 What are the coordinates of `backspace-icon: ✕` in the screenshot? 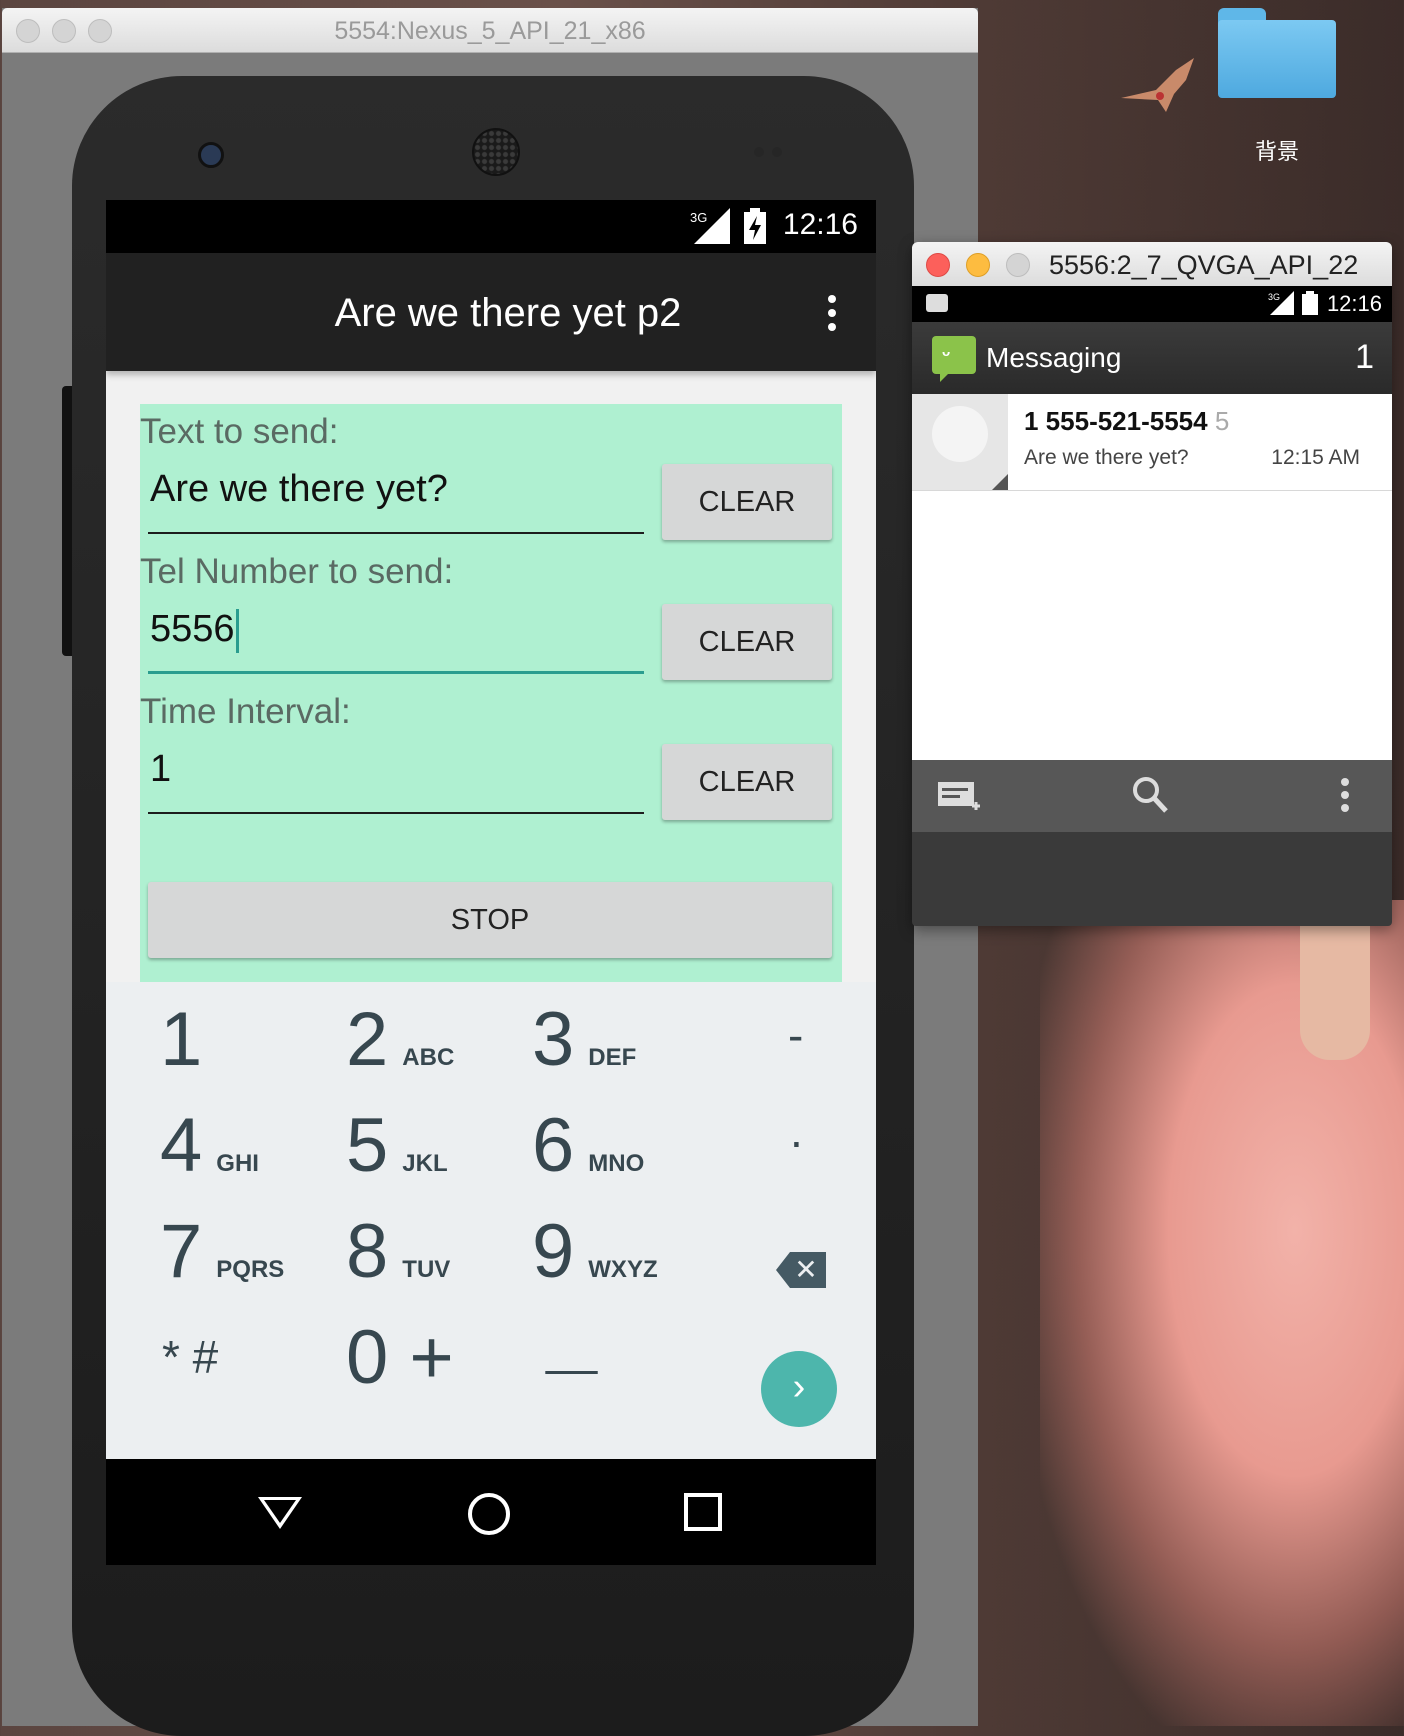 It's located at (801, 1270).